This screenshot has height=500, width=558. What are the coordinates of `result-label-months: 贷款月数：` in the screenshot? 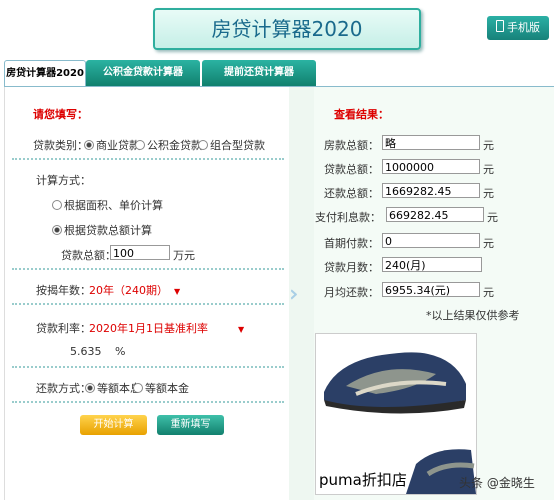 It's located at (351, 267).